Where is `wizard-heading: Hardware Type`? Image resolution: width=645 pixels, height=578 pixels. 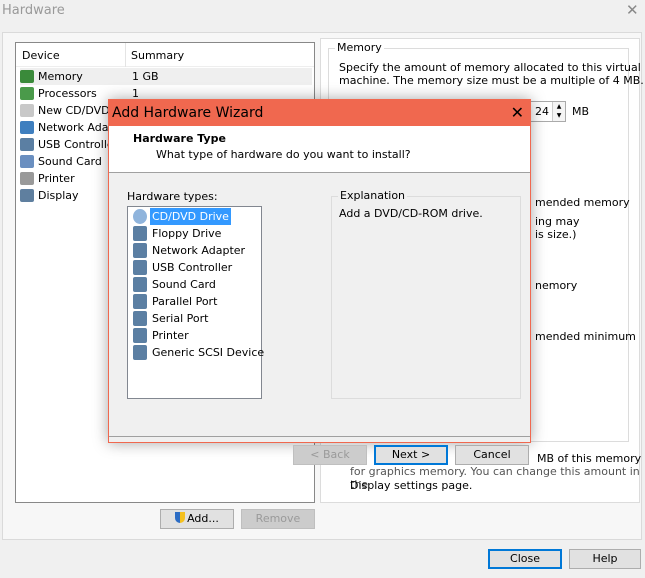
wizard-heading: Hardware Type is located at coordinates (179, 138).